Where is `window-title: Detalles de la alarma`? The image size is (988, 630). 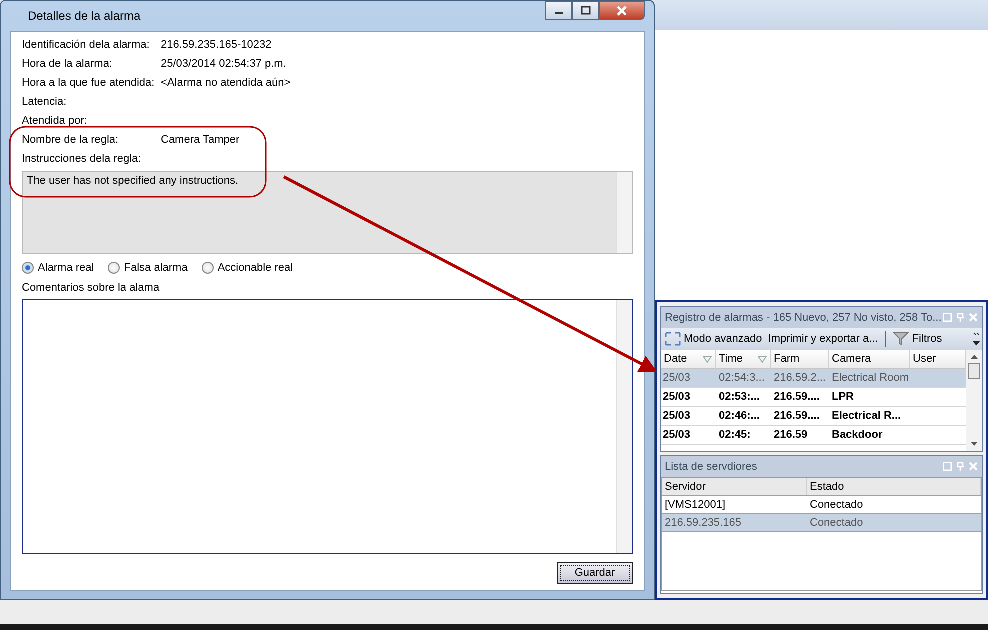 window-title: Detalles de la alarma is located at coordinates (84, 16).